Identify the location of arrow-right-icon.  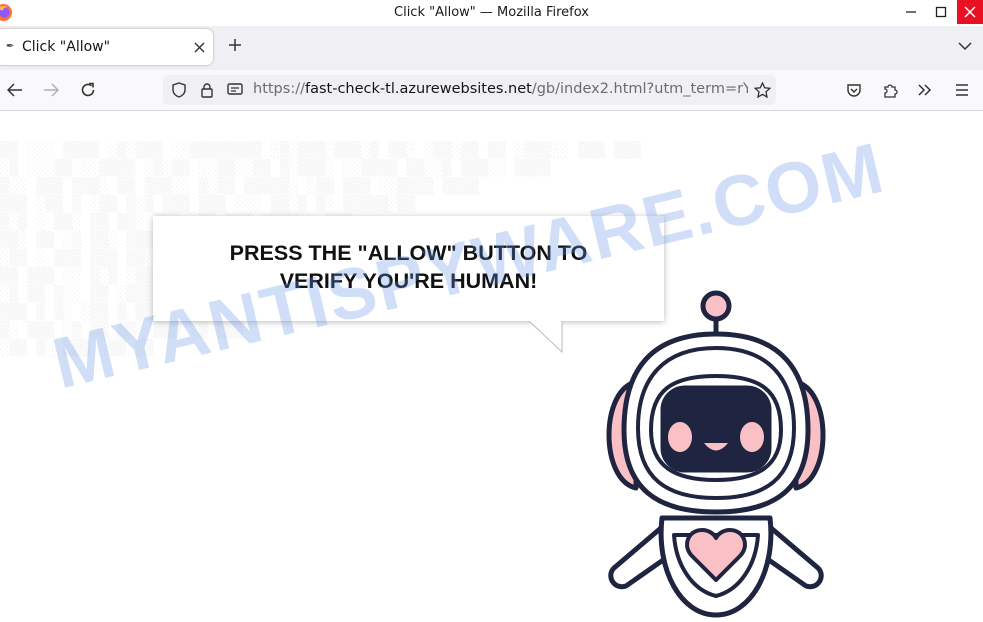
(51, 90).